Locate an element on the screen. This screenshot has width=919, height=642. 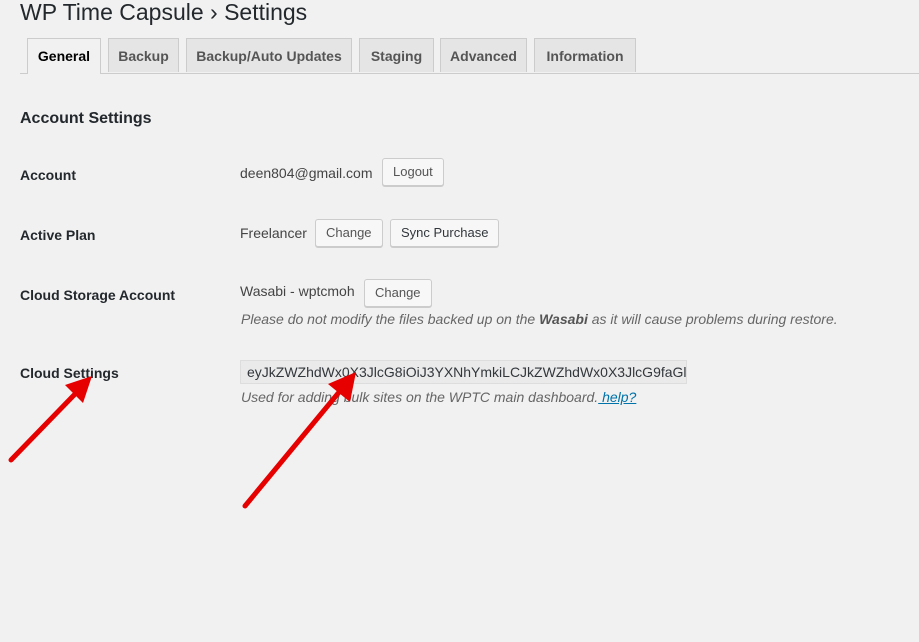
change-plan-button: Change is located at coordinates (349, 233).